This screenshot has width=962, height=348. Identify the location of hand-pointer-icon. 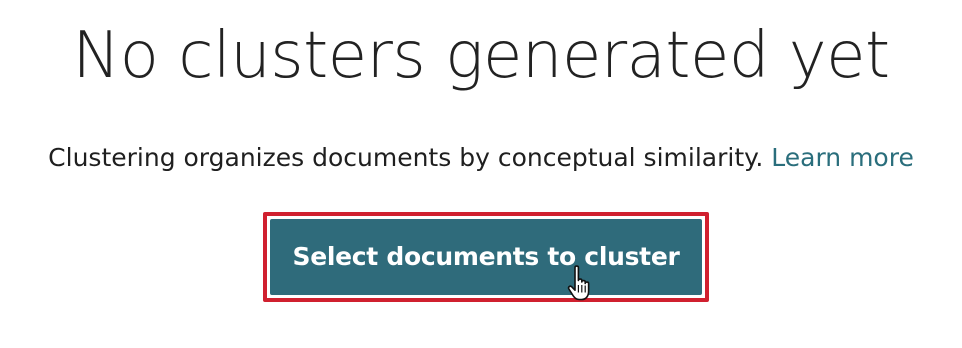
(578, 283).